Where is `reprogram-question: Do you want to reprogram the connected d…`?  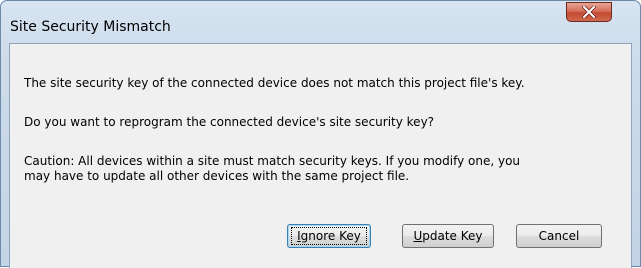
reprogram-question: Do you want to reprogram the connected d… is located at coordinates (229, 122).